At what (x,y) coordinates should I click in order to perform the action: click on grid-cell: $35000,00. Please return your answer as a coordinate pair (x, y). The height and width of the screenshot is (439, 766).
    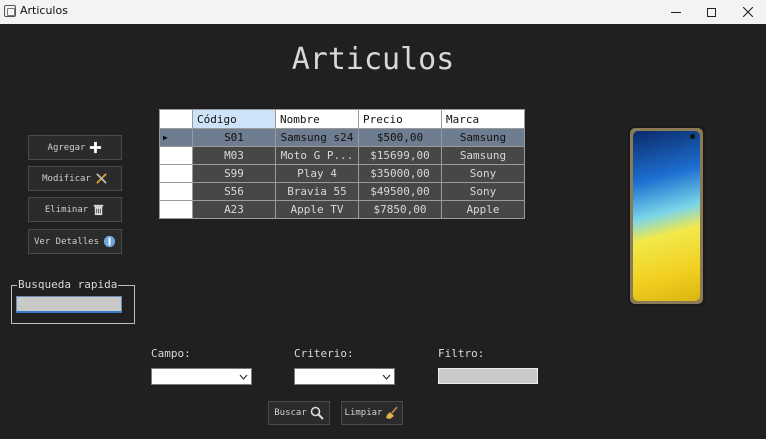
    Looking at the image, I should click on (400, 173).